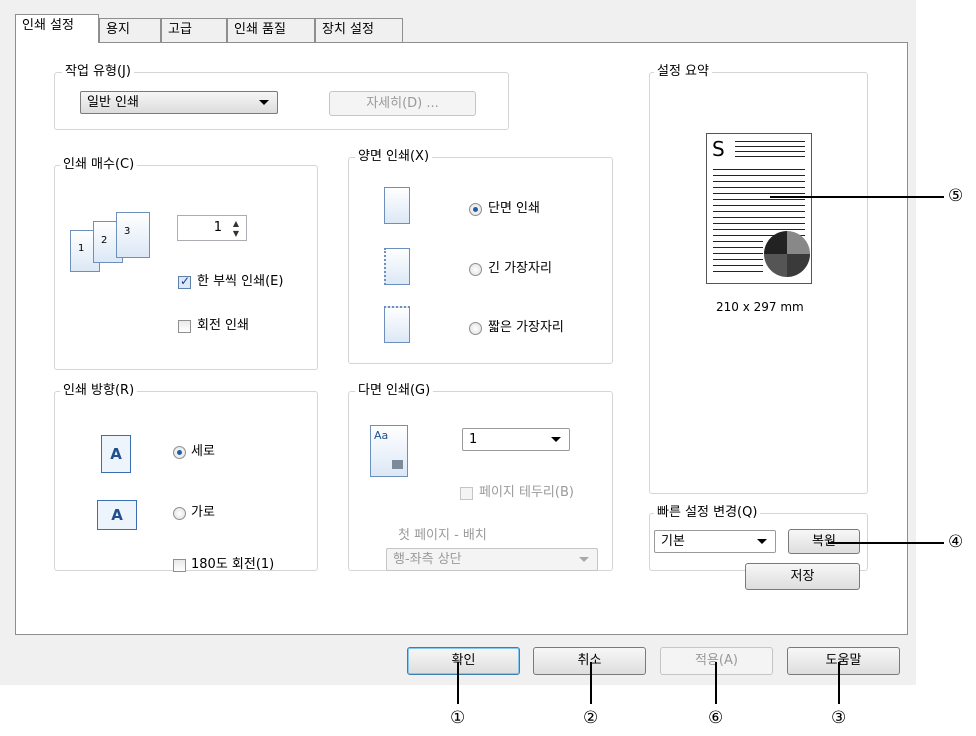 This screenshot has height=736, width=976. What do you see at coordinates (427, 559) in the screenshot?
I see `first-page-layout-value: 행-좌측 상단` at bounding box center [427, 559].